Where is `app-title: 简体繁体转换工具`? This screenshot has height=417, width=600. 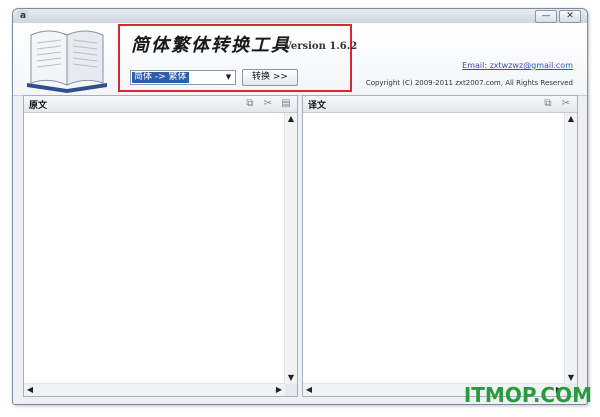
app-title: 简体繁体转换工具 is located at coordinates (211, 45).